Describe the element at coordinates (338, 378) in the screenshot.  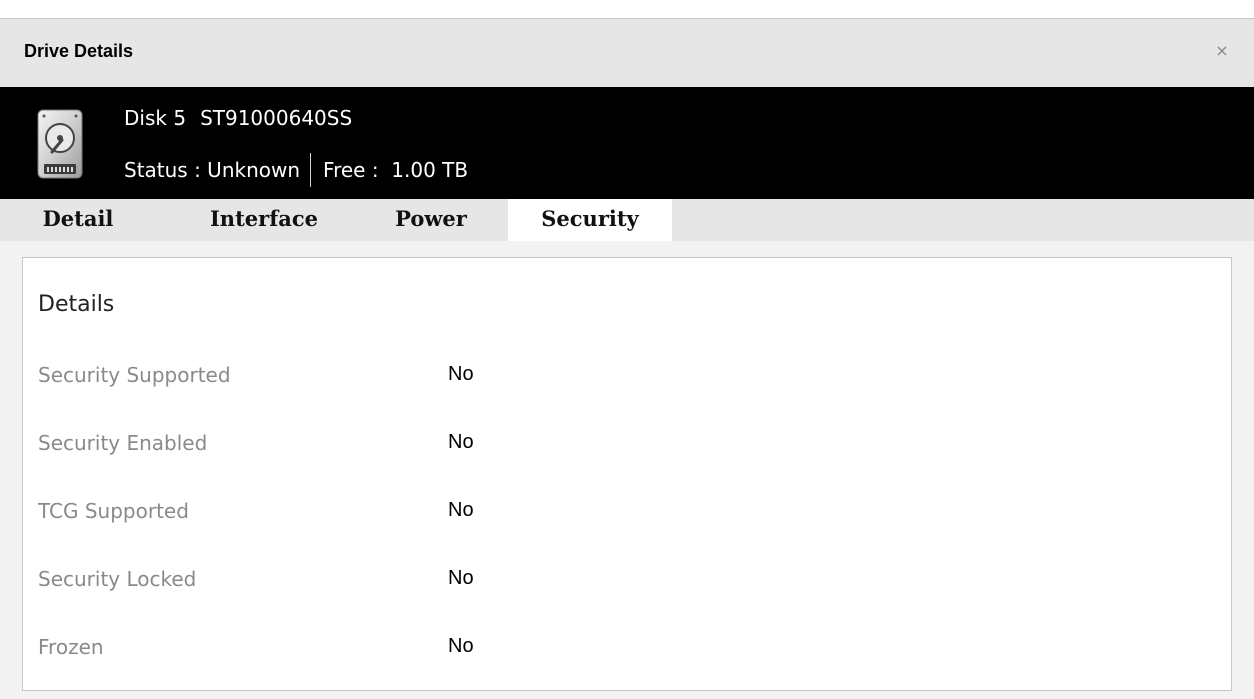
I see `property-row: Security Supported No` at that location.